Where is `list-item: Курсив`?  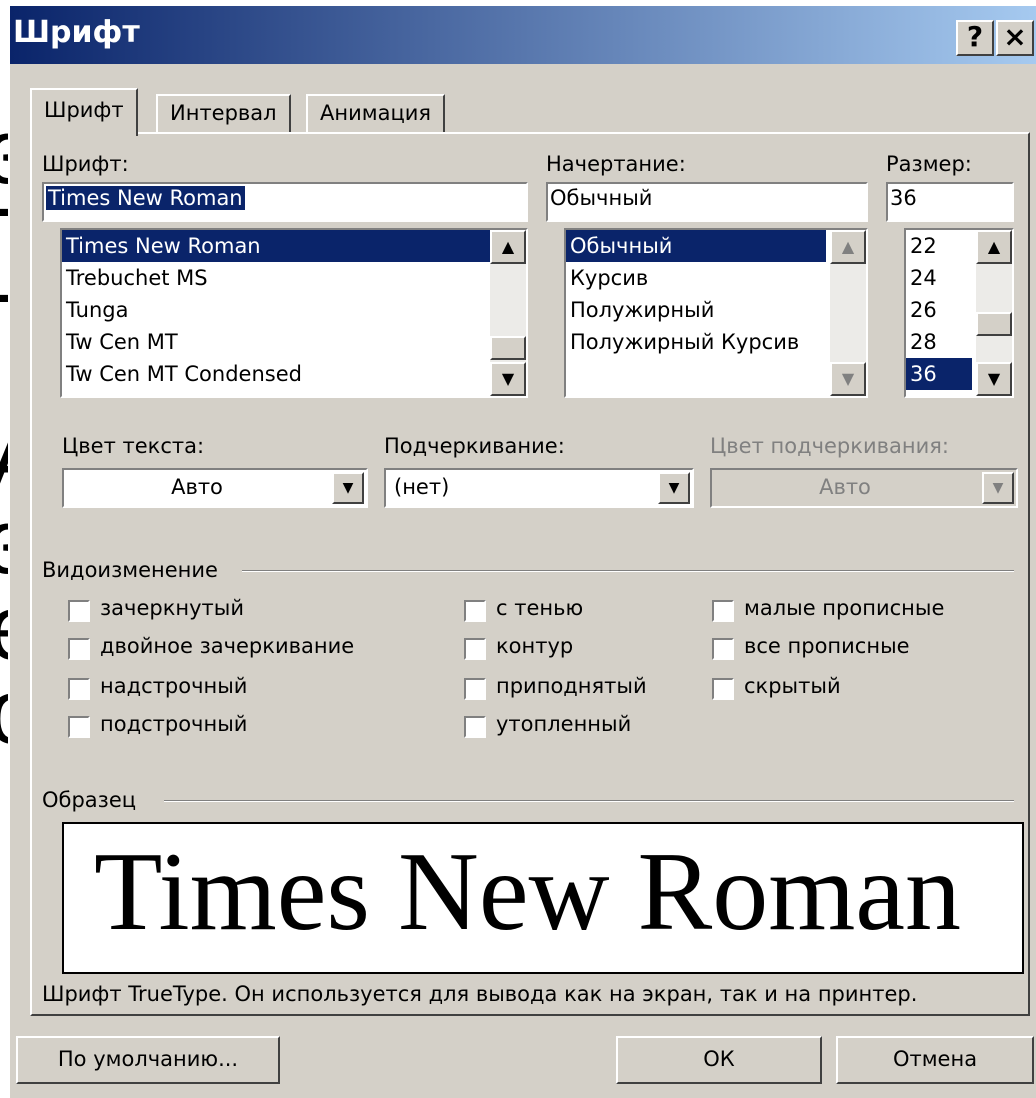 list-item: Курсив is located at coordinates (716, 278).